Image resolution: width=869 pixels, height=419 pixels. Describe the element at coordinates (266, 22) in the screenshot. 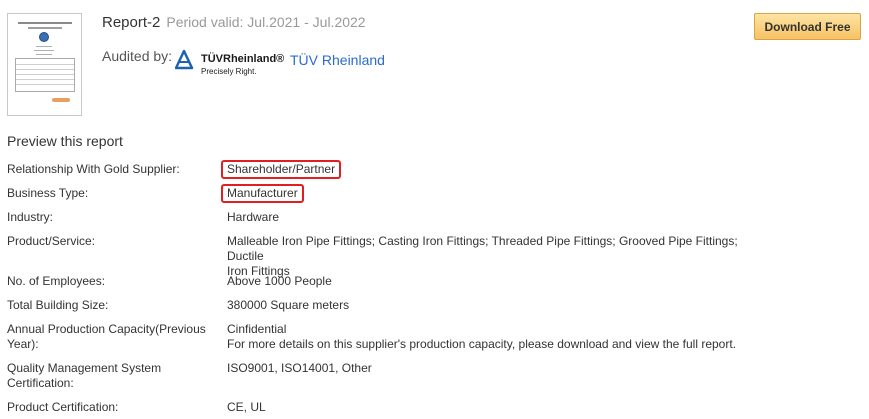

I see `report-period: Period valid: Jul.2021 - Jul.2022` at that location.